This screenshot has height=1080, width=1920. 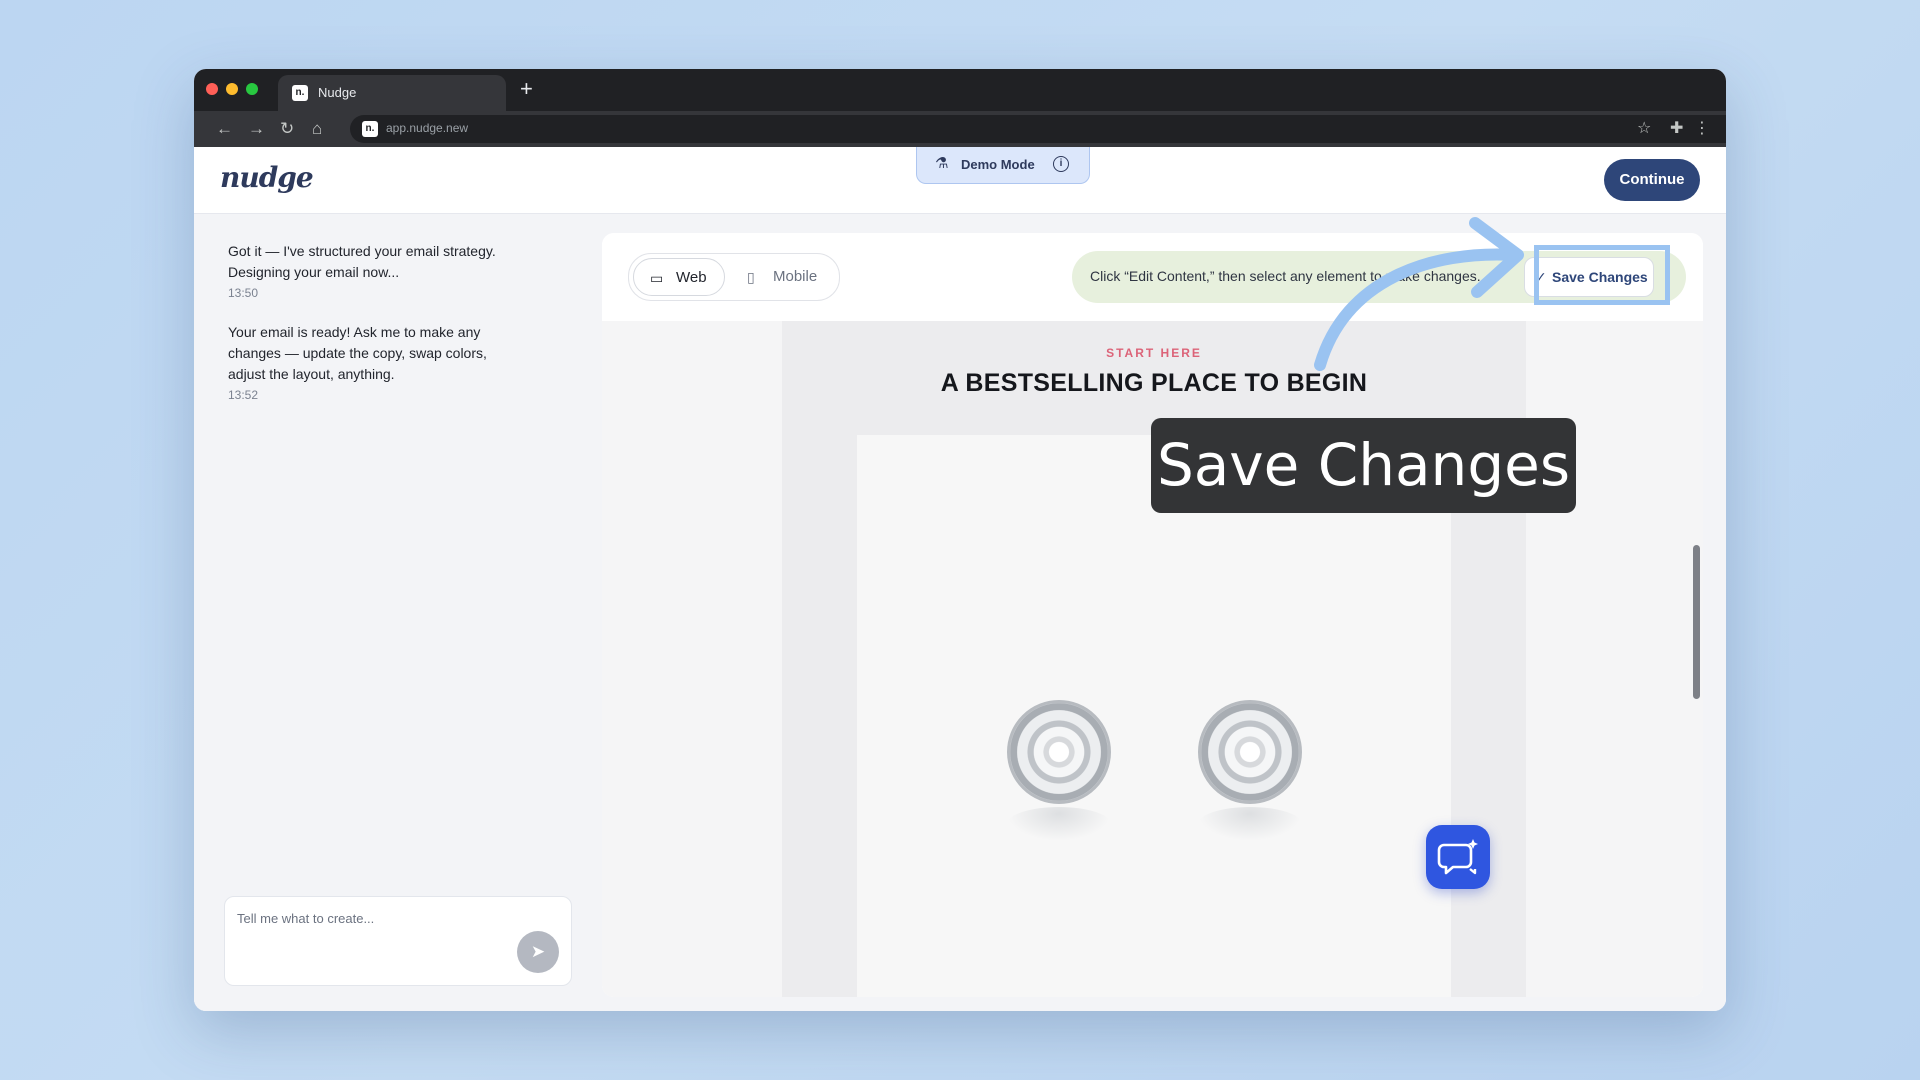 What do you see at coordinates (224, 129) in the screenshot?
I see `back-icon: ←` at bounding box center [224, 129].